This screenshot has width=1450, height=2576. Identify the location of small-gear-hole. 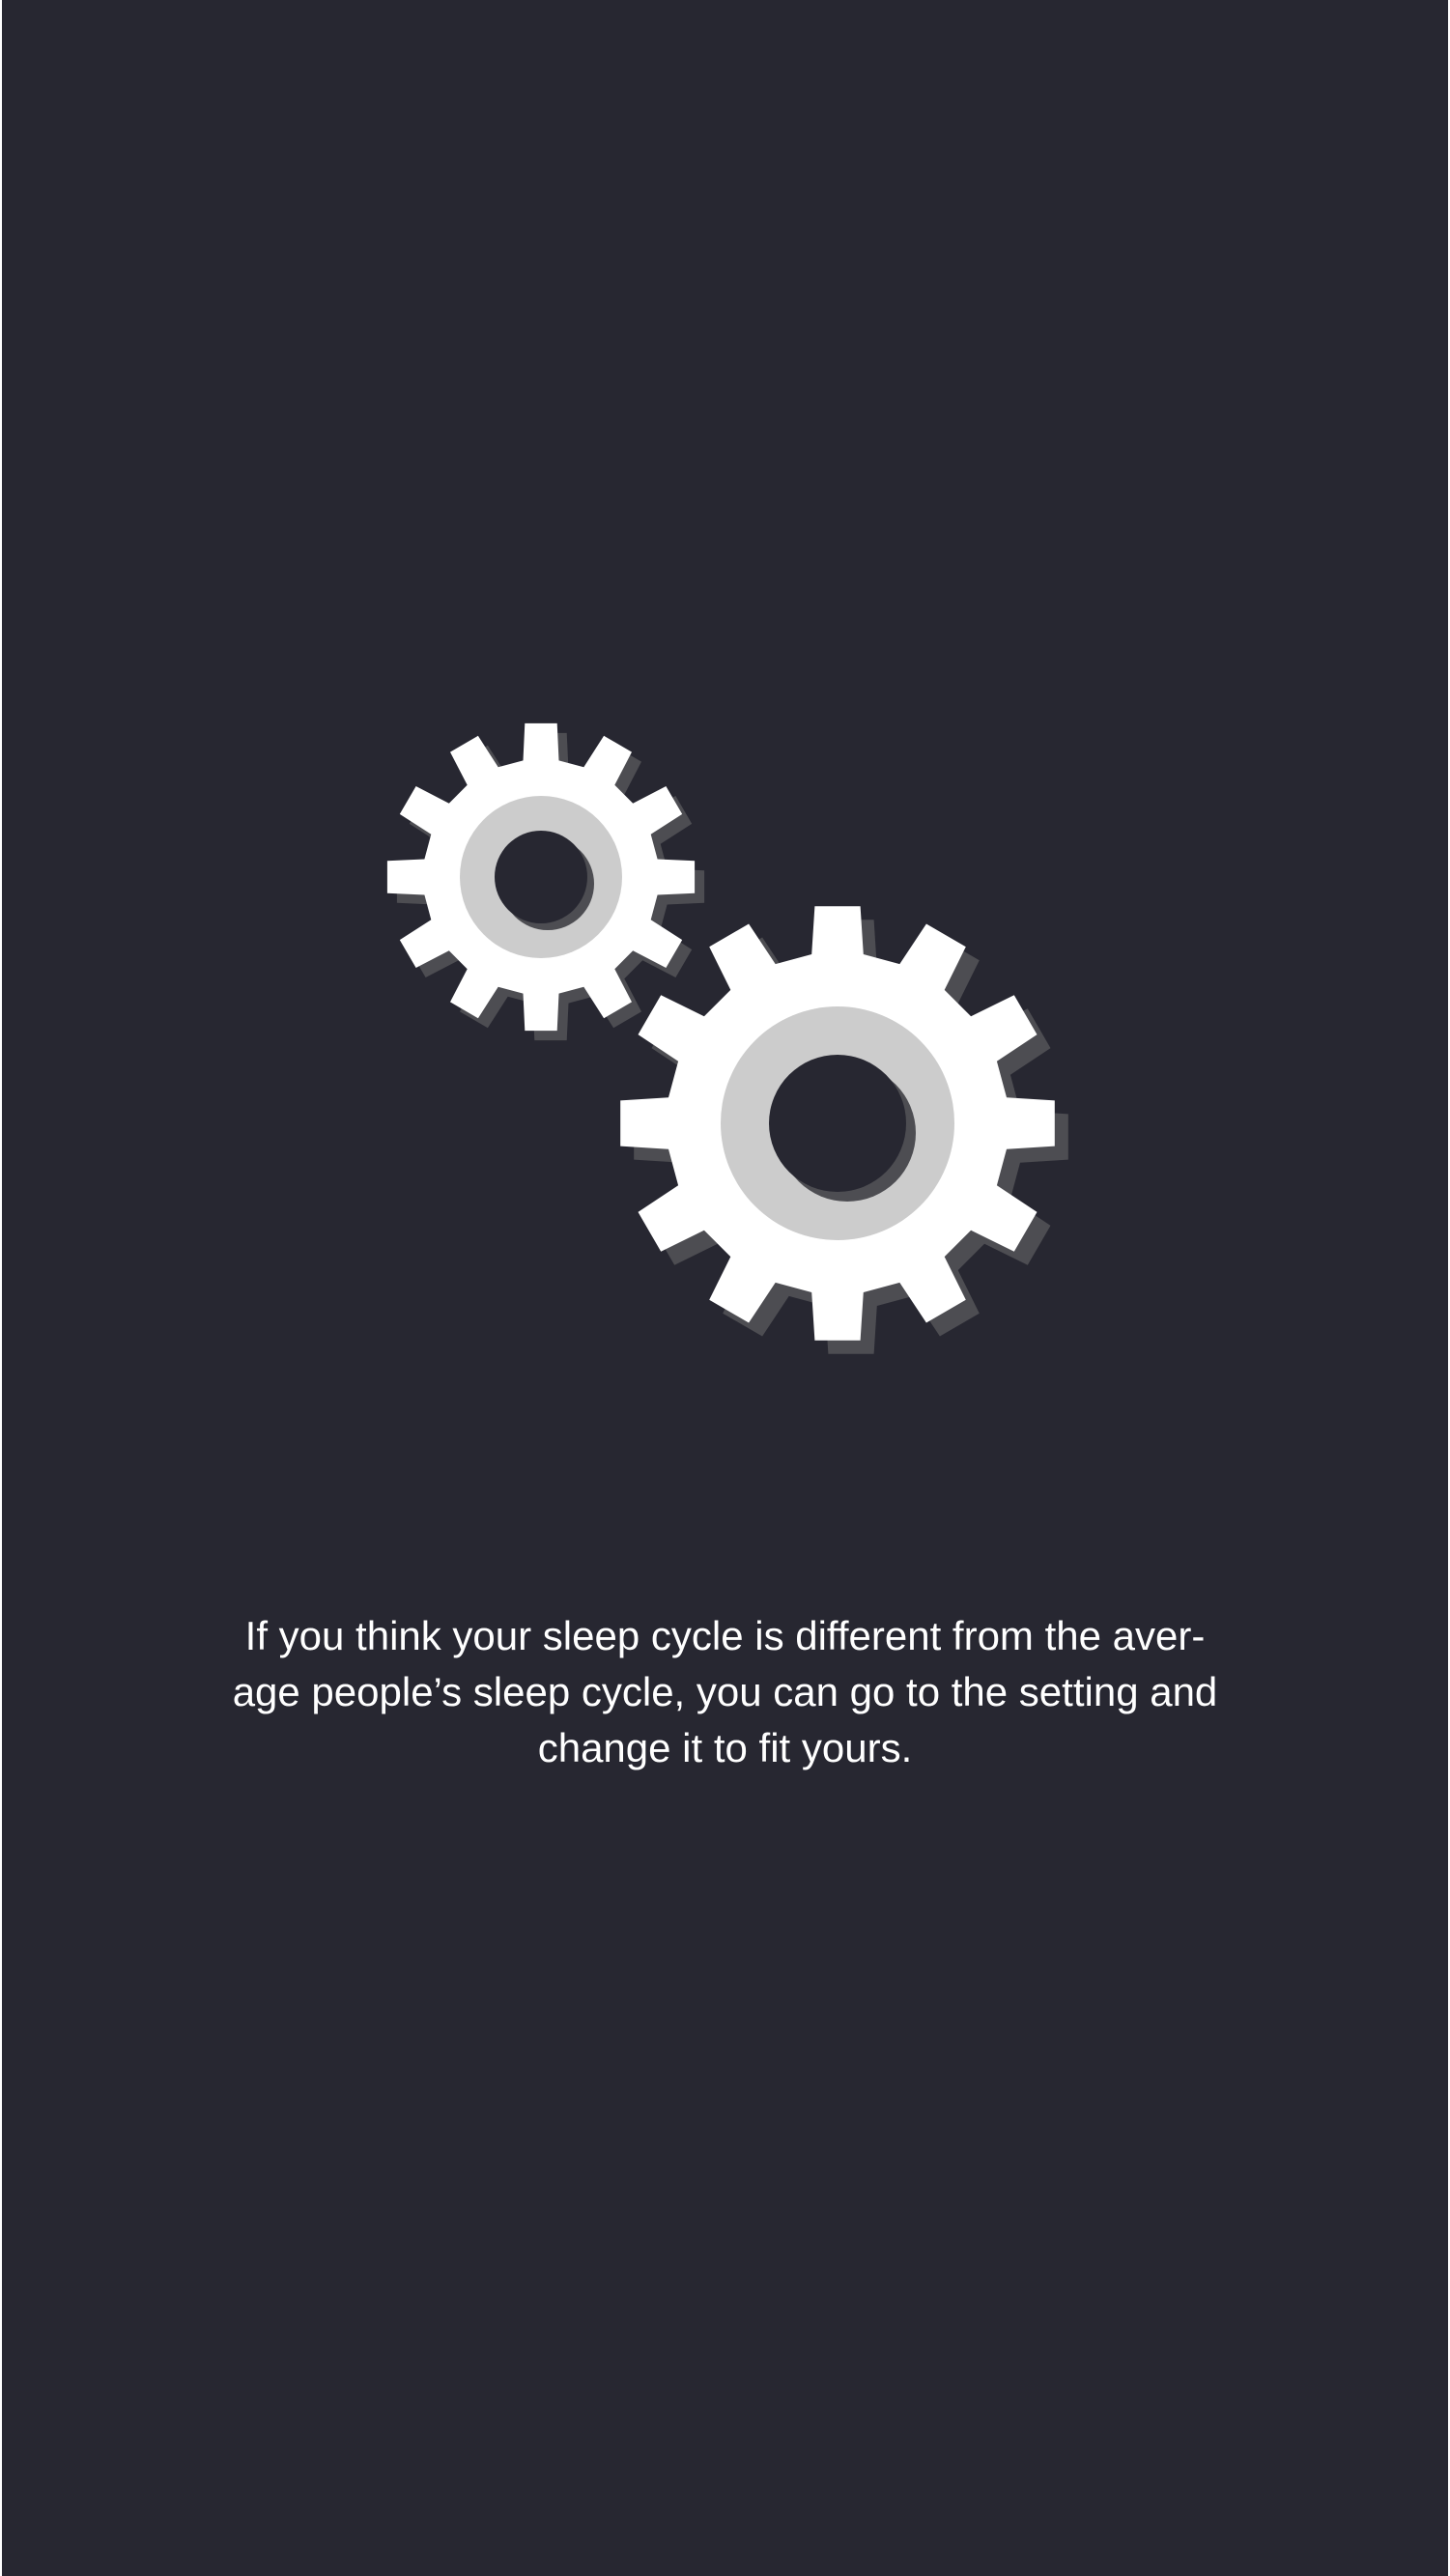
(541, 877).